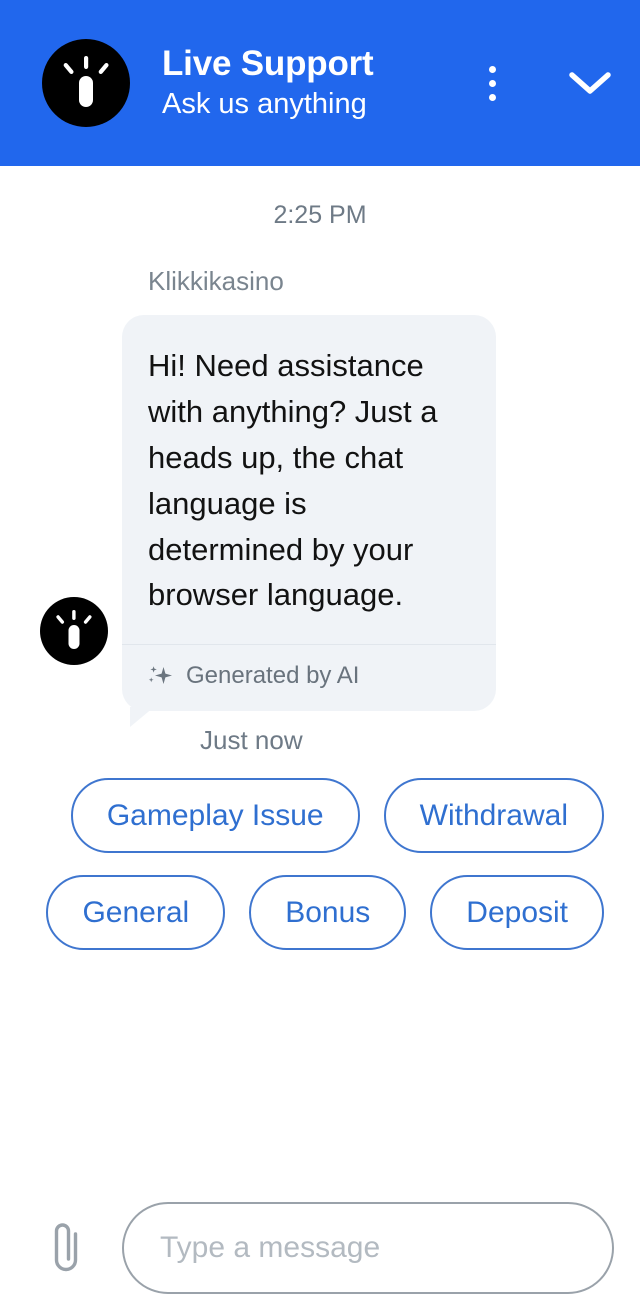 This screenshot has height=1316, width=640. I want to click on quick-reply-bonus: Bonus, so click(328, 913).